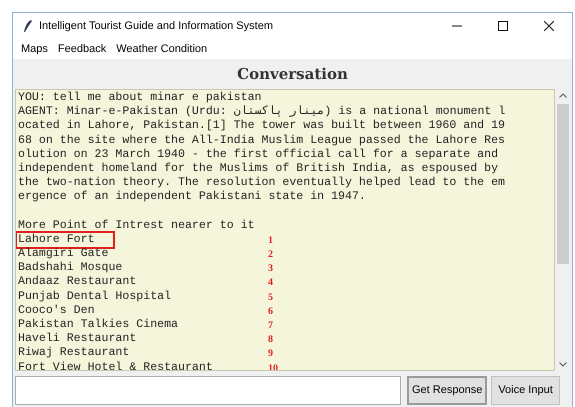 The image size is (575, 407). What do you see at coordinates (63, 253) in the screenshot?
I see `place-item: Alamgiri Gate` at bounding box center [63, 253].